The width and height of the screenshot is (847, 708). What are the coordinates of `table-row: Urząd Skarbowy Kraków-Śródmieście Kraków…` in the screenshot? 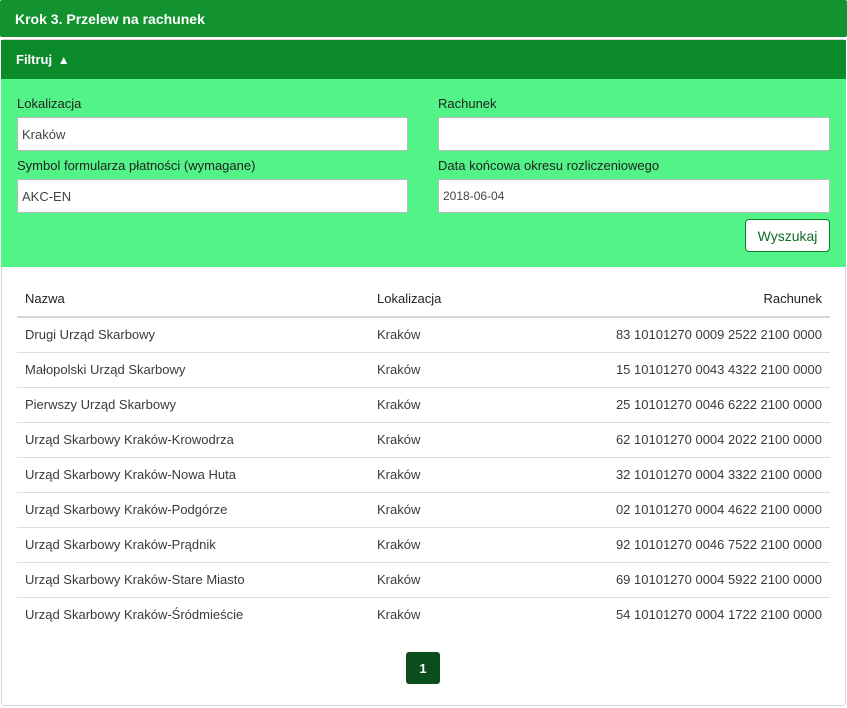 It's located at (423, 614).